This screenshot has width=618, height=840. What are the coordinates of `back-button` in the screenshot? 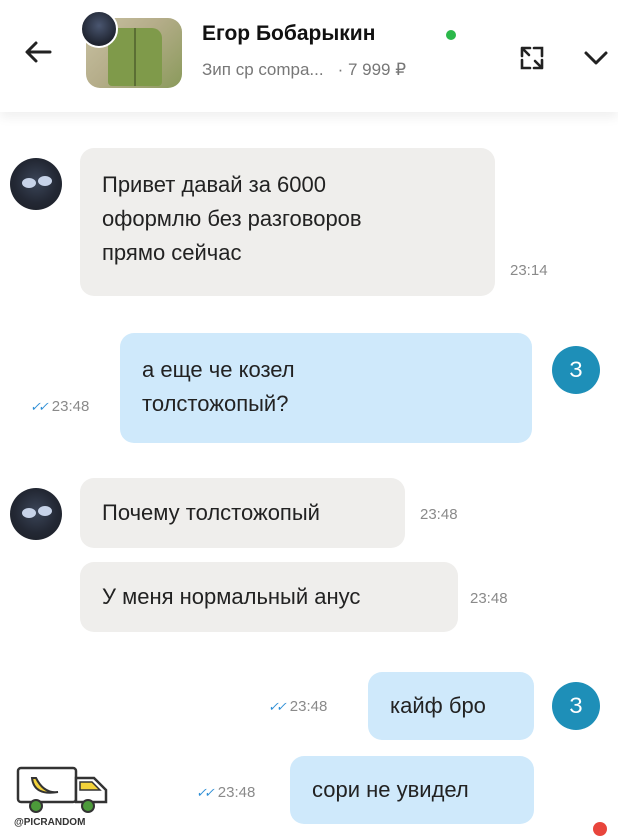 It's located at (40, 52).